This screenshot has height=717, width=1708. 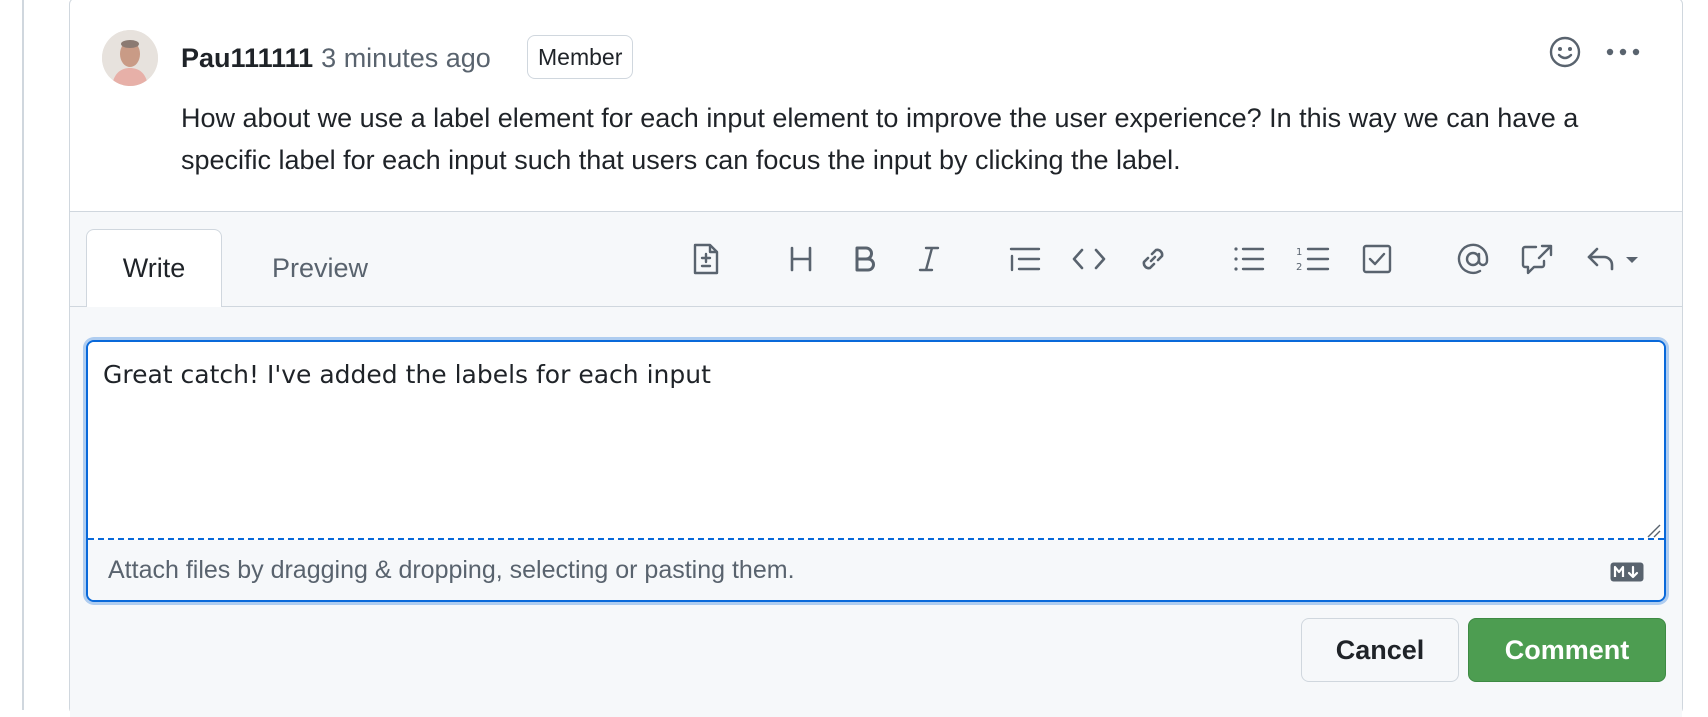 I want to click on avatar, so click(x=130, y=58).